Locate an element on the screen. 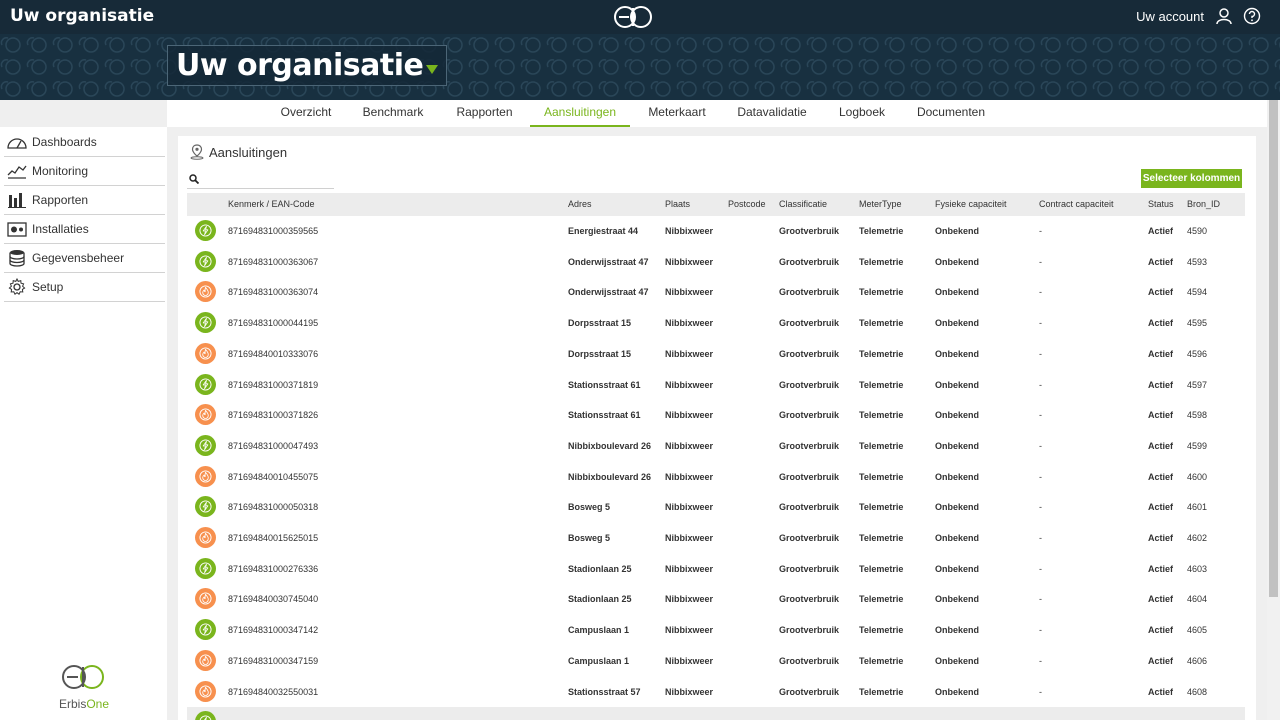 This screenshot has height=720, width=1280. cell-bron-id: 4597 is located at coordinates (1197, 384).